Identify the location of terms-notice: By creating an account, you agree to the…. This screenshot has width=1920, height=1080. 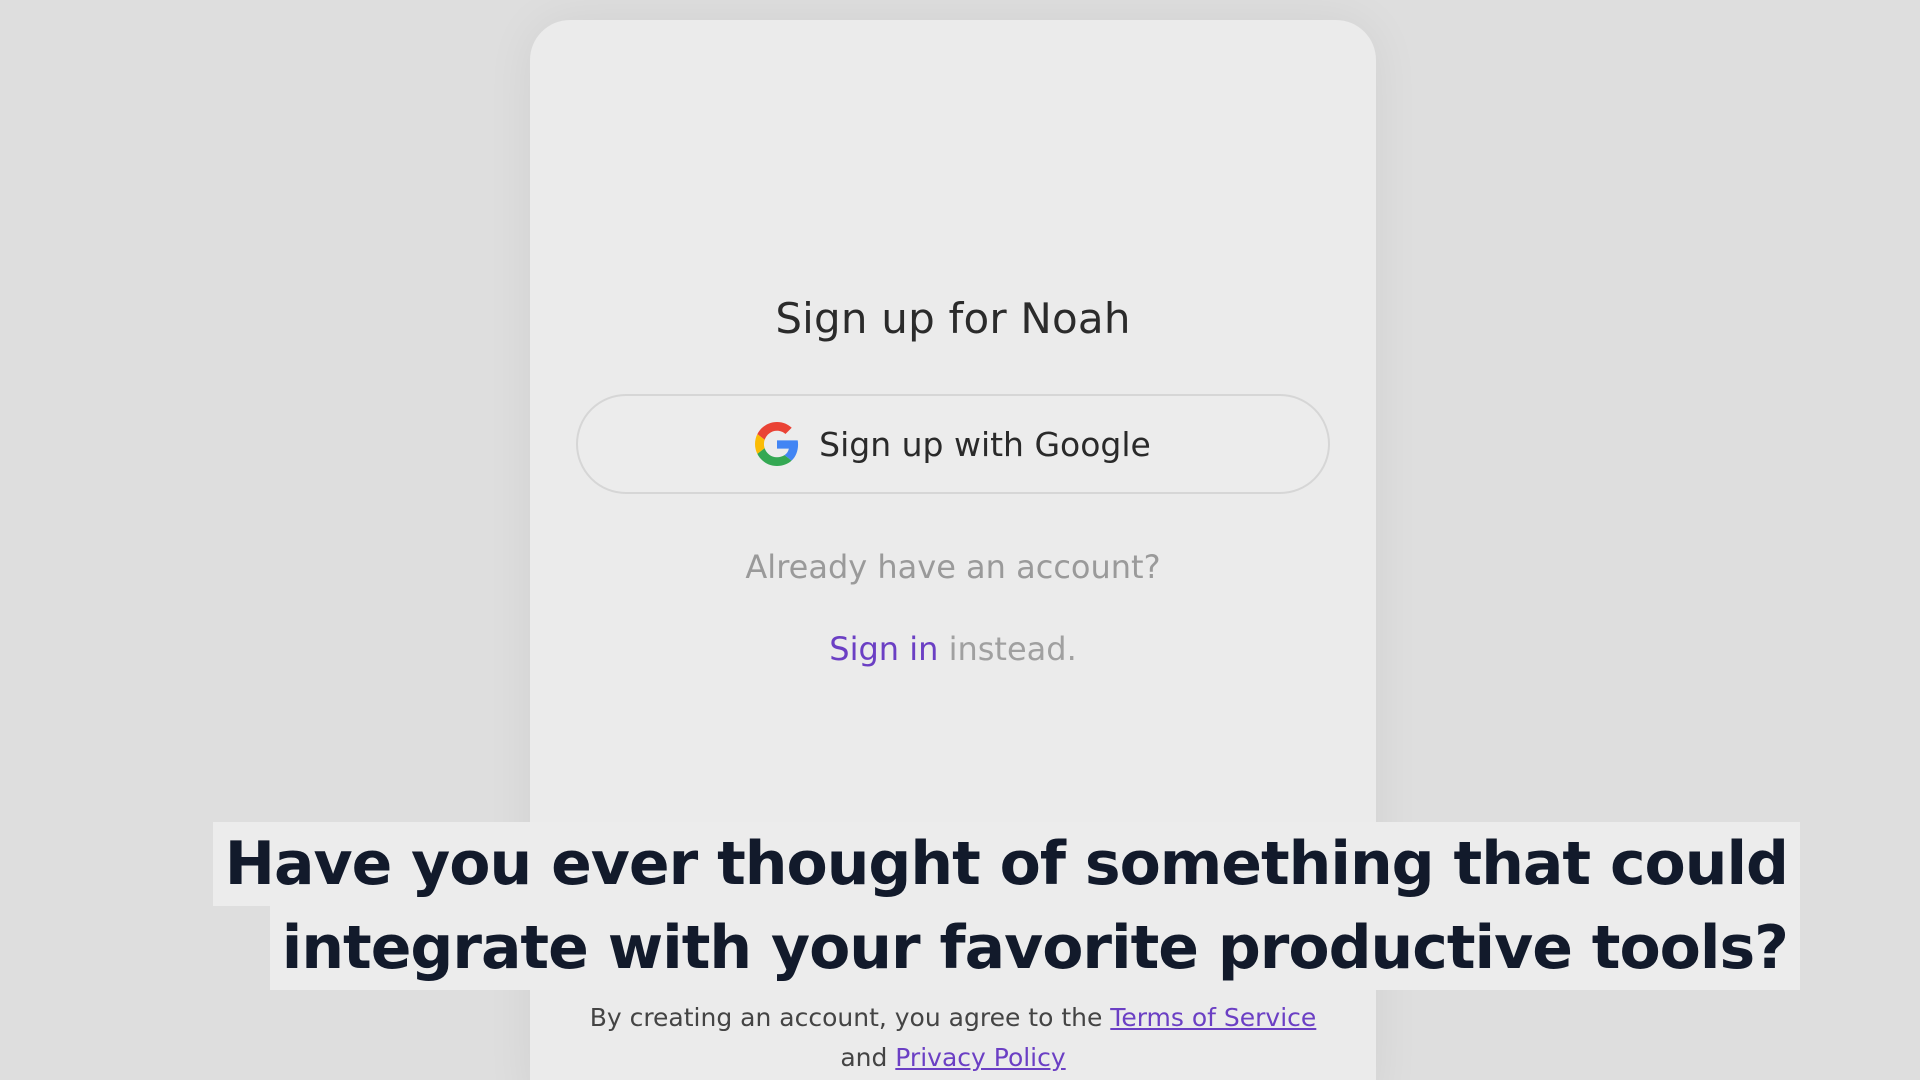
(953, 1038).